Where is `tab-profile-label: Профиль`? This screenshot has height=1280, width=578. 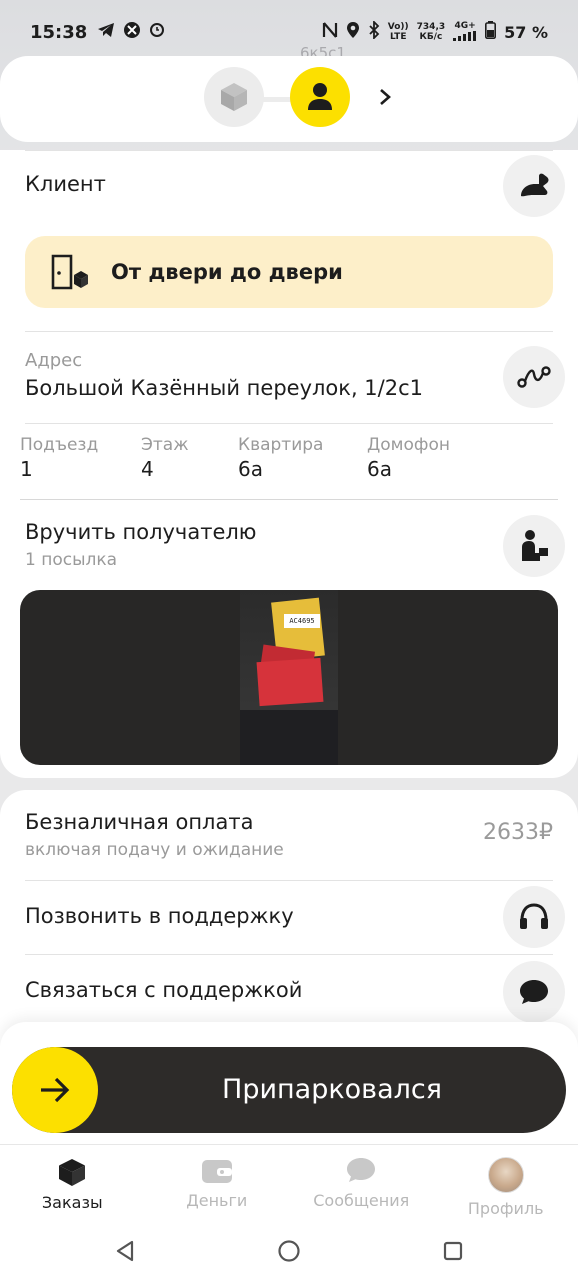
tab-profile-label: Профиль is located at coordinates (505, 1208).